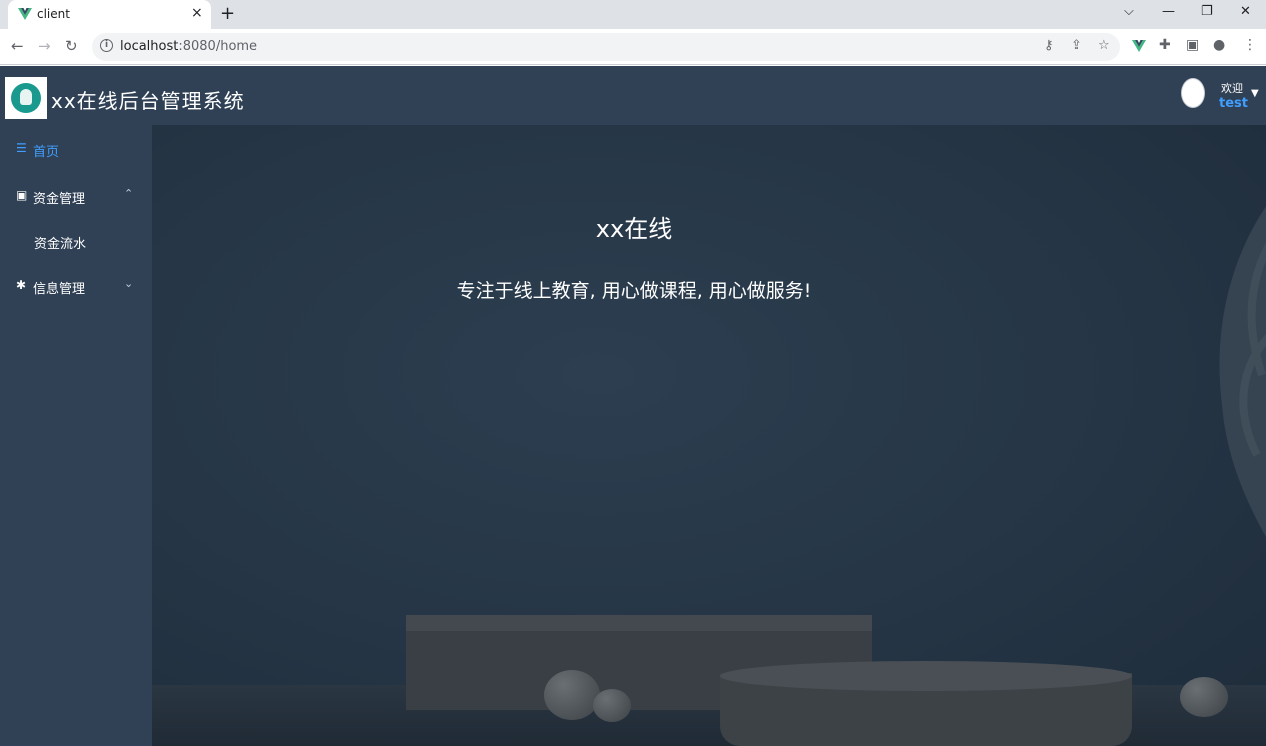  I want to click on sidebar-item-label: 信息管理, so click(59, 289).